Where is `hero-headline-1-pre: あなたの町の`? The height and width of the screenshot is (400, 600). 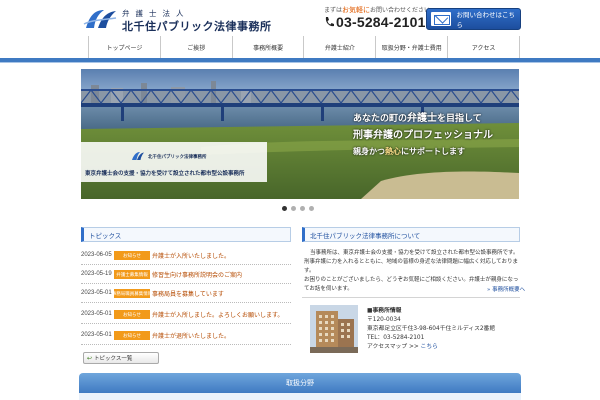
hero-headline-1-pre: あなたの町の is located at coordinates (380, 119).